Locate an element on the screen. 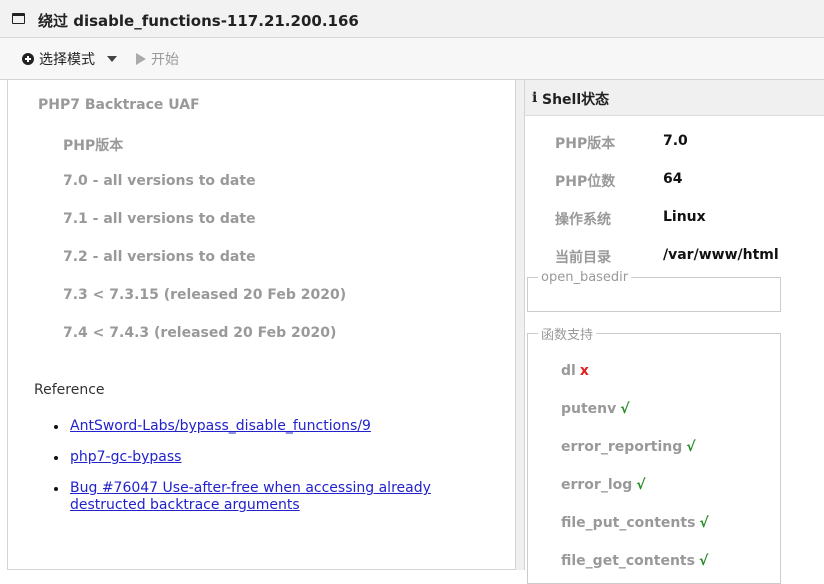 The width and height of the screenshot is (824, 584). exploit-title: PHP7 Backtrace UAF is located at coordinates (119, 105).